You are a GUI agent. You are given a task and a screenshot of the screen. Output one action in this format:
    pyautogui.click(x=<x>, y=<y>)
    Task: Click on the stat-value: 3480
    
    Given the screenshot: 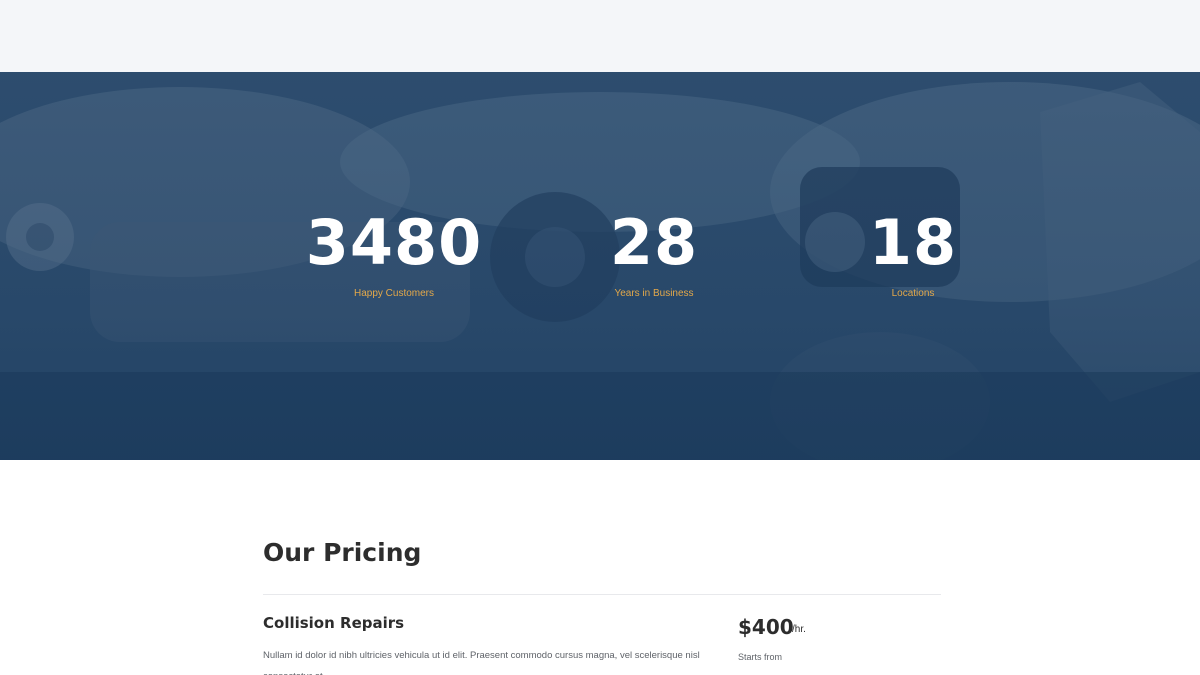 What is the action you would take?
    pyautogui.click(x=394, y=242)
    